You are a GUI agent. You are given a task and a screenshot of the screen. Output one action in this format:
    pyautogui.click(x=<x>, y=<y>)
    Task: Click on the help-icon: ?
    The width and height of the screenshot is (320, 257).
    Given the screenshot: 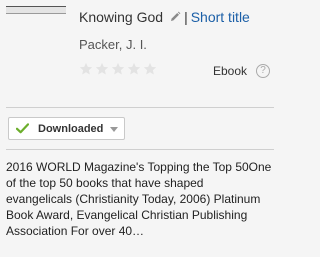 What is the action you would take?
    pyautogui.click(x=263, y=71)
    